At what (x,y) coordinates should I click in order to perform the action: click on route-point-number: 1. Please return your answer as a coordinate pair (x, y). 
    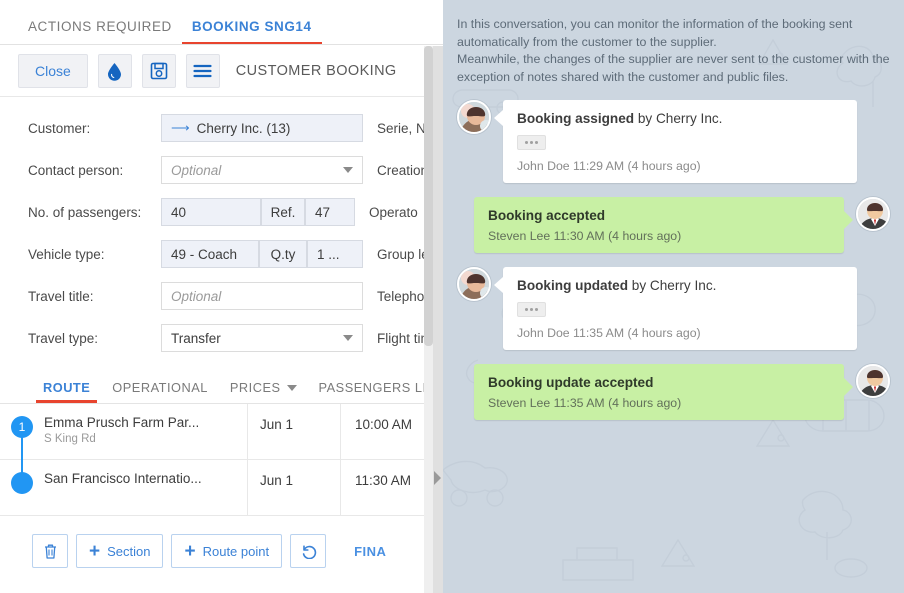
    Looking at the image, I should click on (22, 427).